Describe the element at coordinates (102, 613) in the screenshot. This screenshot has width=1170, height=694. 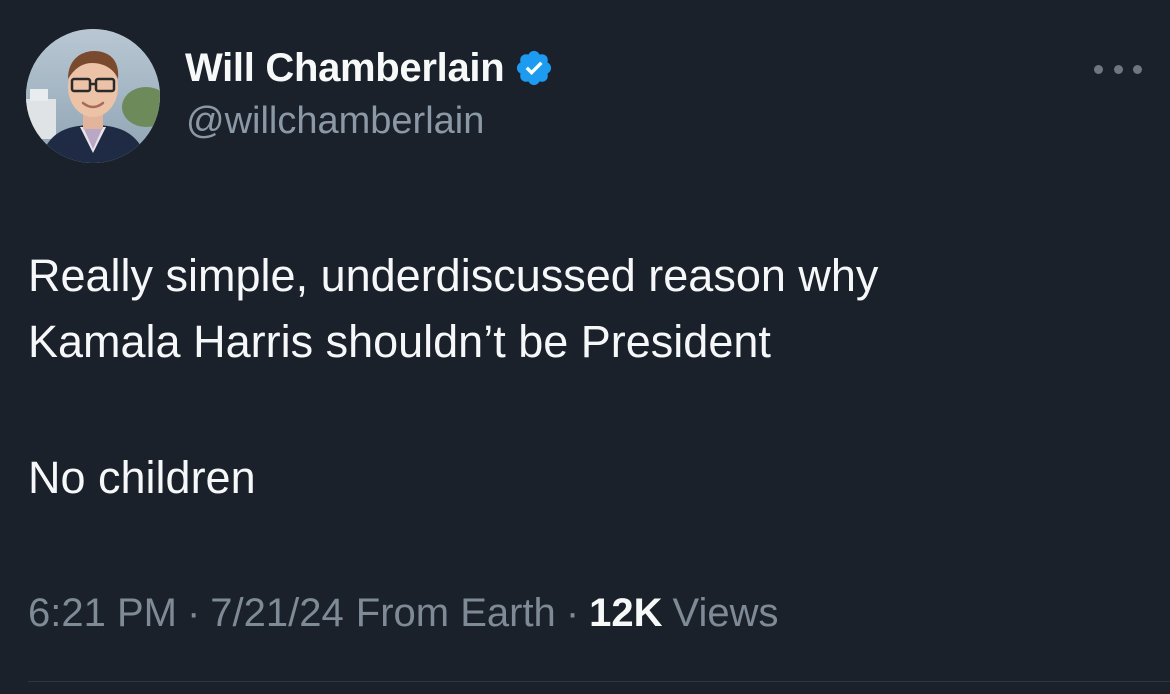
I see `tweet-time: 6:21 PM` at that location.